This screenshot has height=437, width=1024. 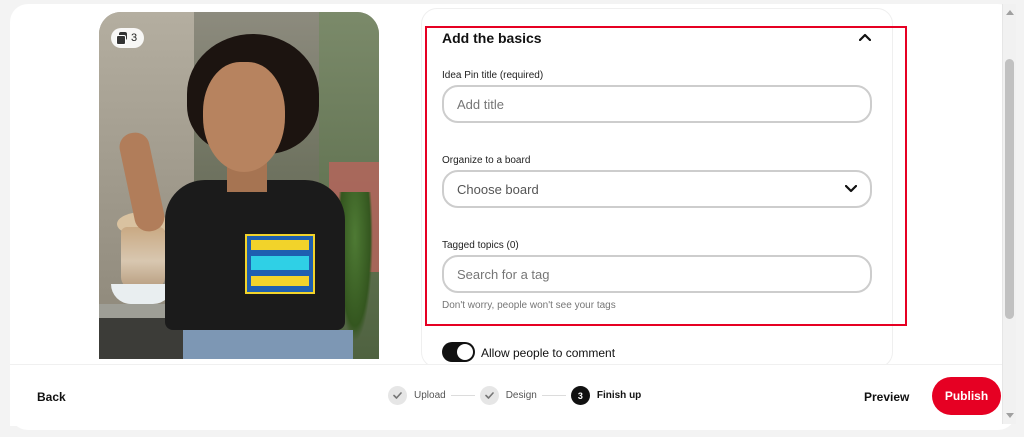 I want to click on board-select-value: Choose board, so click(x=498, y=189).